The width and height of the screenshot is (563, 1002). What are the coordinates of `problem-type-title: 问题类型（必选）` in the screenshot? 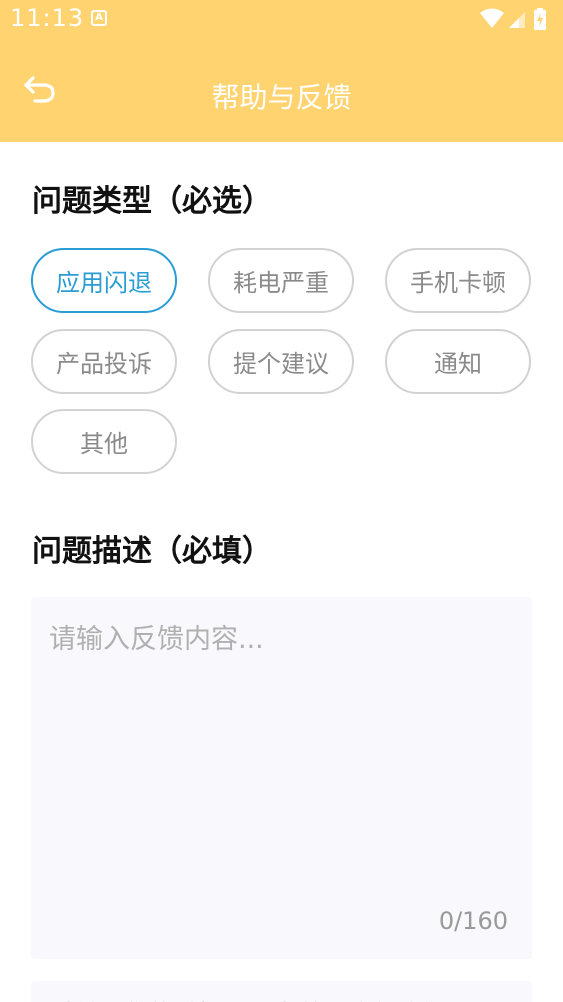 It's located at (152, 201).